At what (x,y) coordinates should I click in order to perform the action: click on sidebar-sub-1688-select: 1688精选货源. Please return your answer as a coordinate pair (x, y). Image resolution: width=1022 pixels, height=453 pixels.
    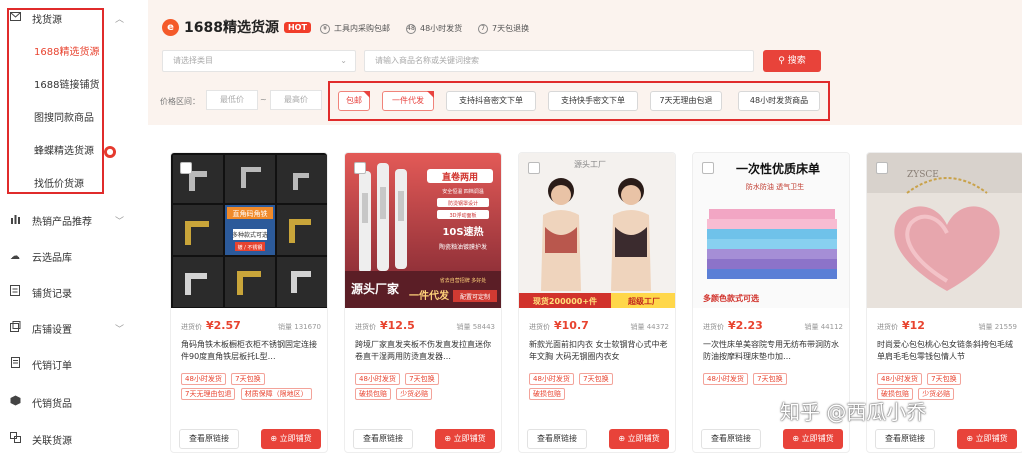
    Looking at the image, I should click on (66, 53).